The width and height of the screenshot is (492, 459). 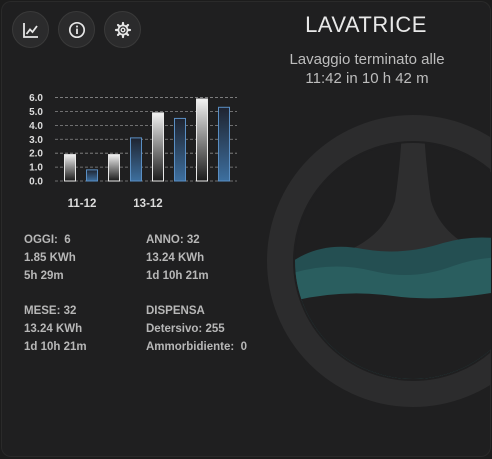 I want to click on detergent-label: Detersivo:, so click(x=174, y=329).